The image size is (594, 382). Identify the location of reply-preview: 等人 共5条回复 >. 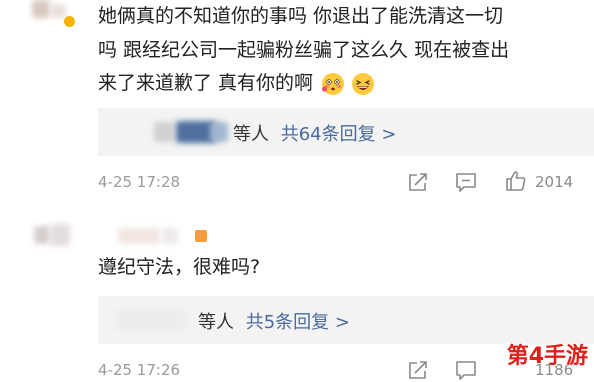
(346, 320).